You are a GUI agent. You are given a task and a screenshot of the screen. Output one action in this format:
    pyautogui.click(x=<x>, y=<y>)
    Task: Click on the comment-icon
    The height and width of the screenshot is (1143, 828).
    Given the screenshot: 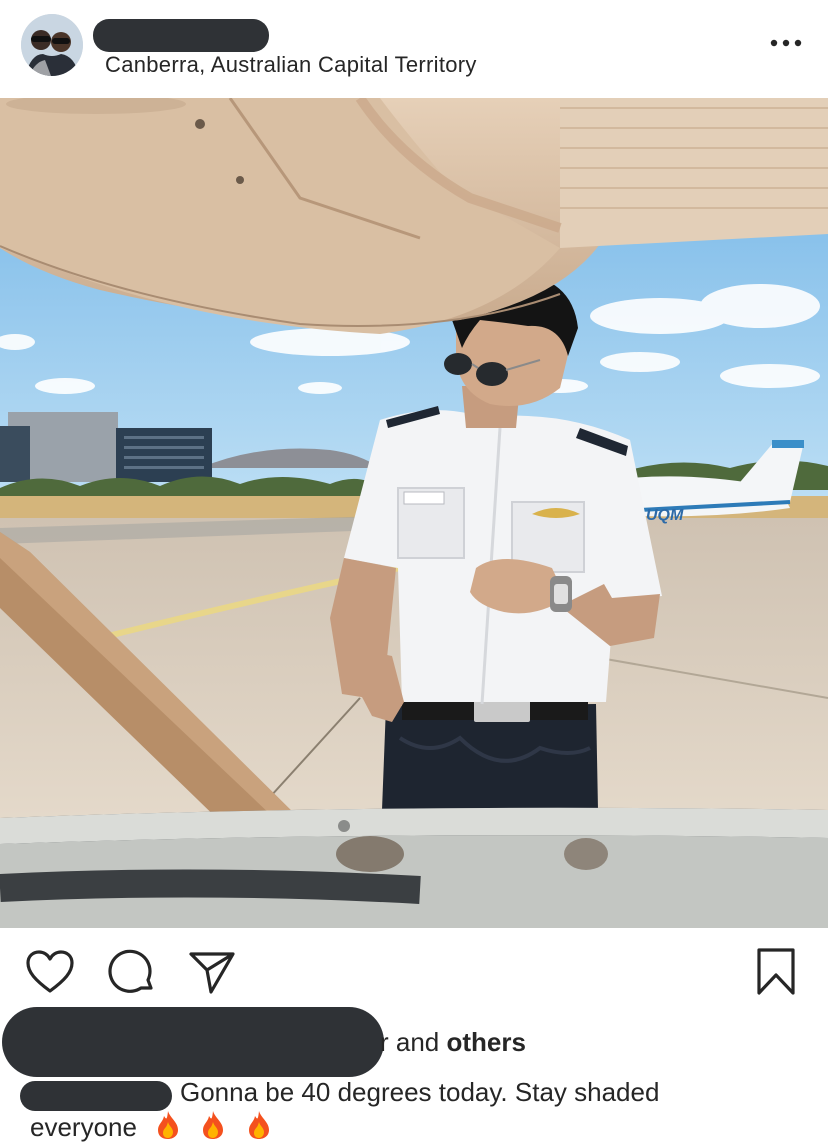 What is the action you would take?
    pyautogui.click(x=130, y=971)
    